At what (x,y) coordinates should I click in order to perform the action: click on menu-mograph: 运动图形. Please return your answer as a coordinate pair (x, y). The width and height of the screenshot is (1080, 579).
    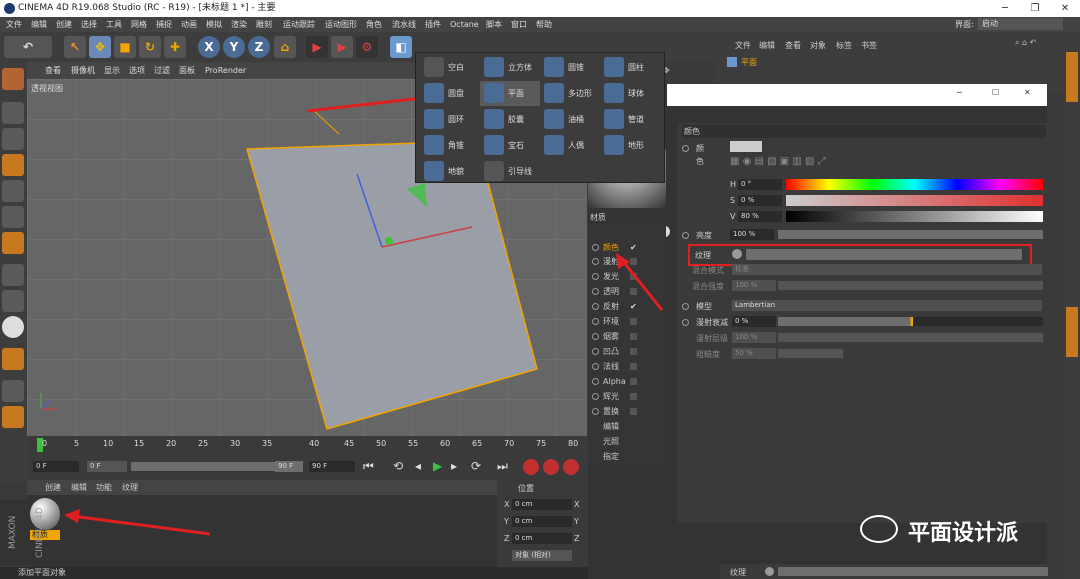
    Looking at the image, I should click on (341, 24).